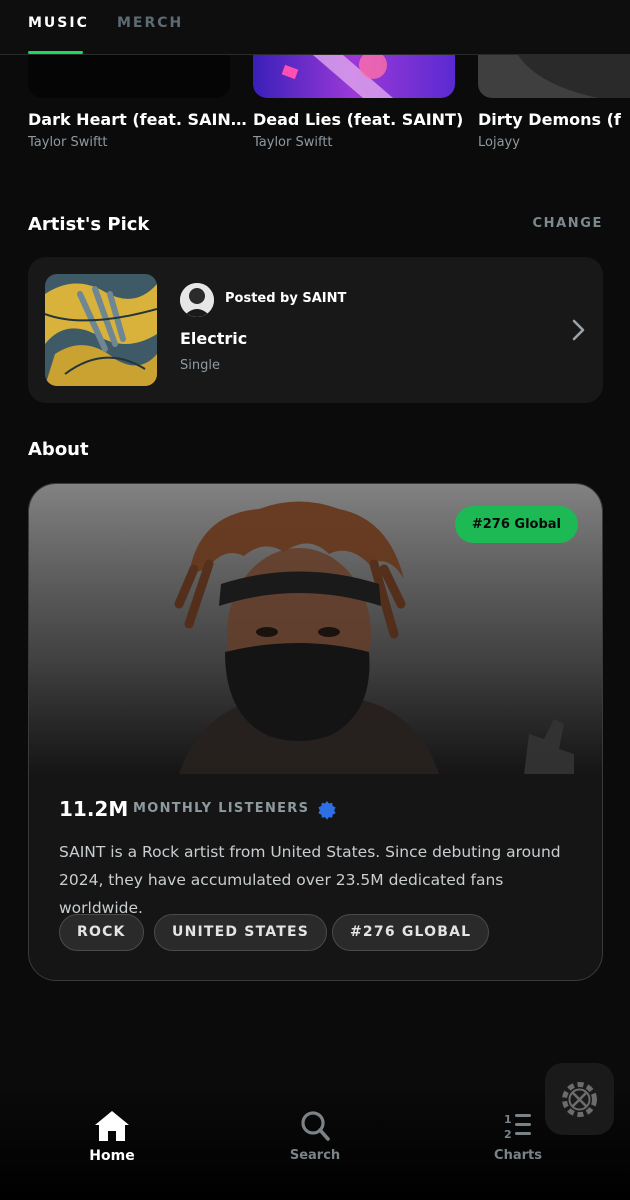 This screenshot has width=630, height=1200. I want to click on artists-pick-card: Posted by SAINT Electric Single, so click(315, 330).